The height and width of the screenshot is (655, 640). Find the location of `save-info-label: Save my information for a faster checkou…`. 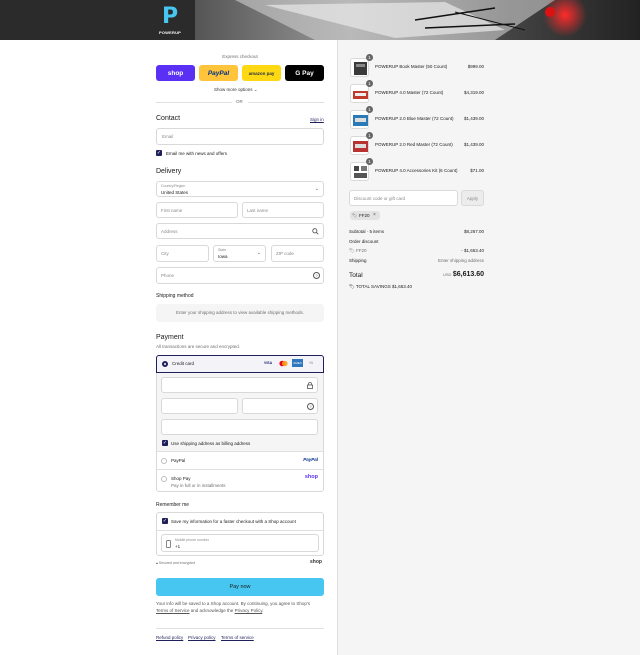

save-info-label: Save my information for a faster checkou… is located at coordinates (233, 521).